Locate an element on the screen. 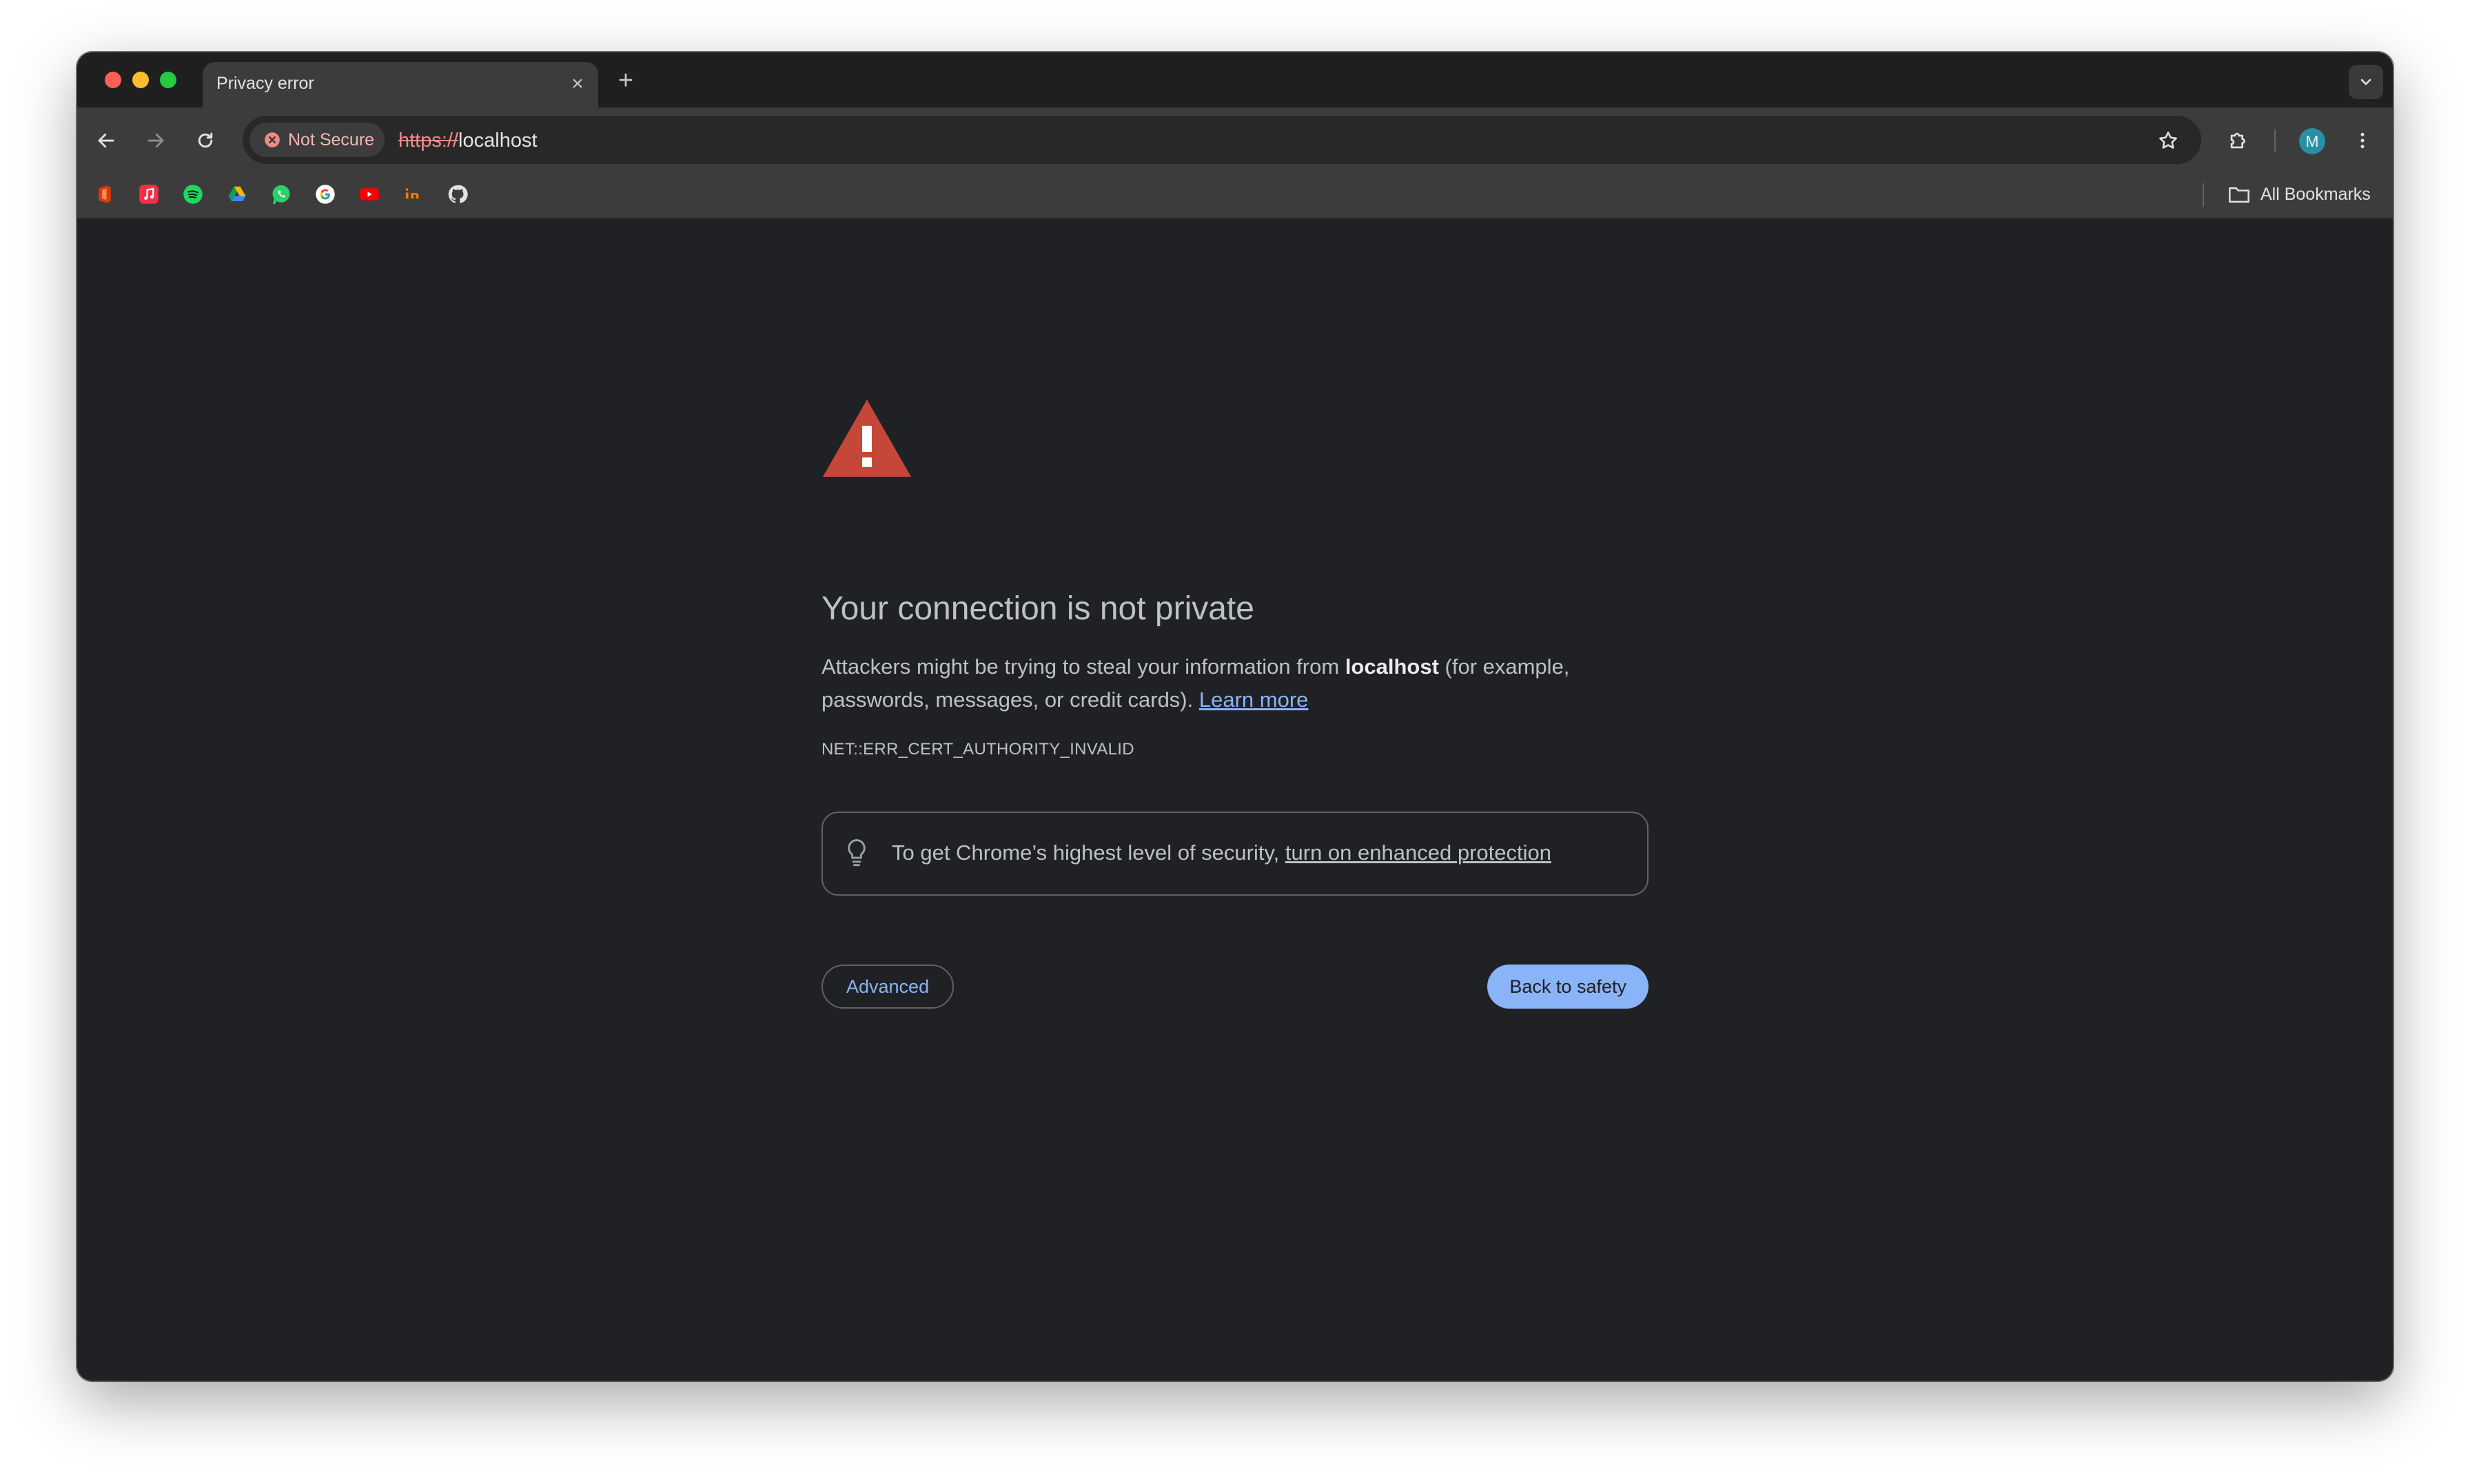 The height and width of the screenshot is (1484, 2470). maximize-window-button is located at coordinates (168, 80).